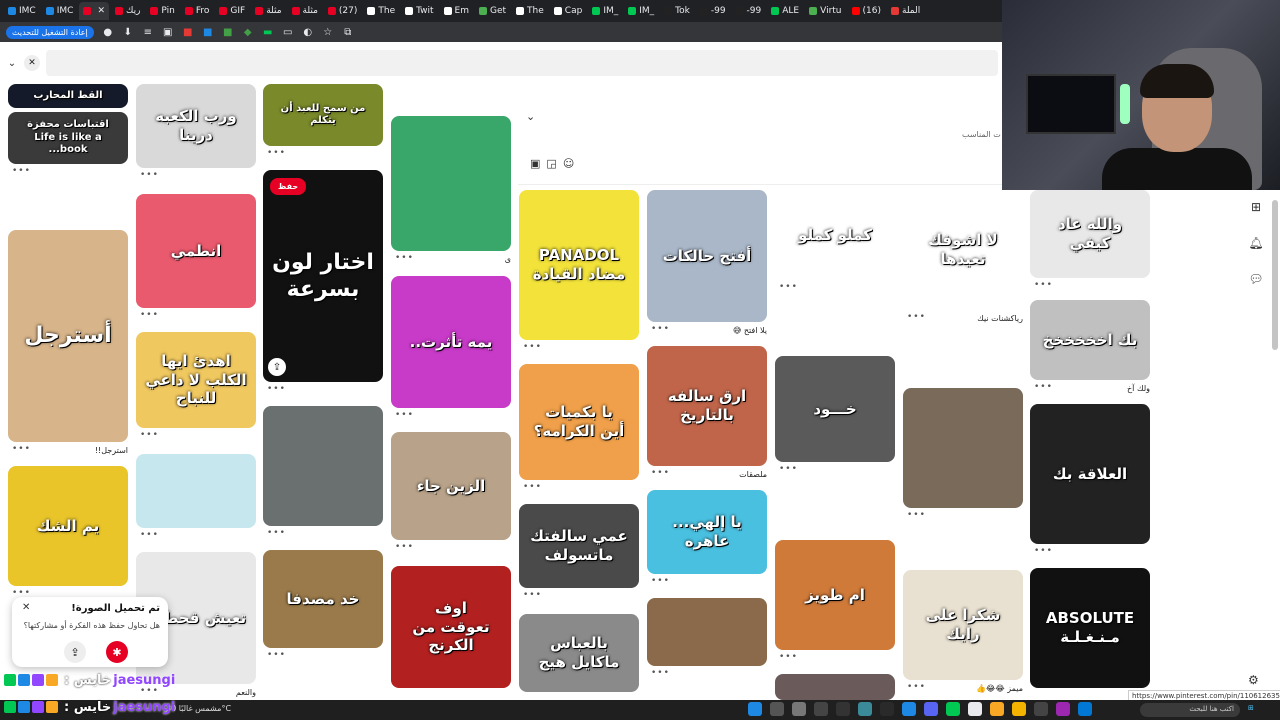 The image size is (1280, 720). What do you see at coordinates (707, 330) in the screenshot?
I see `pin-title: يلا افتح 😅` at bounding box center [707, 330].